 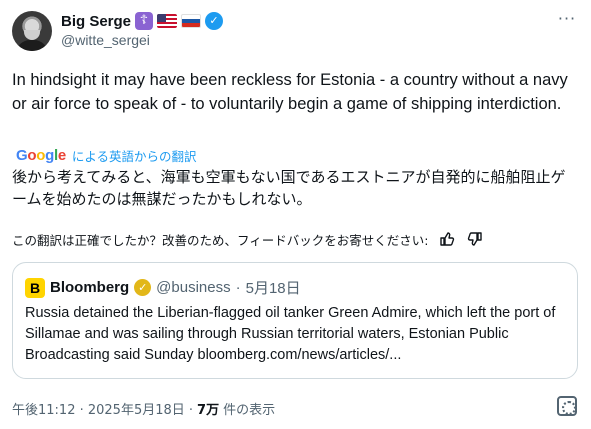 What do you see at coordinates (32, 45) in the screenshot?
I see `avatar-coat` at bounding box center [32, 45].